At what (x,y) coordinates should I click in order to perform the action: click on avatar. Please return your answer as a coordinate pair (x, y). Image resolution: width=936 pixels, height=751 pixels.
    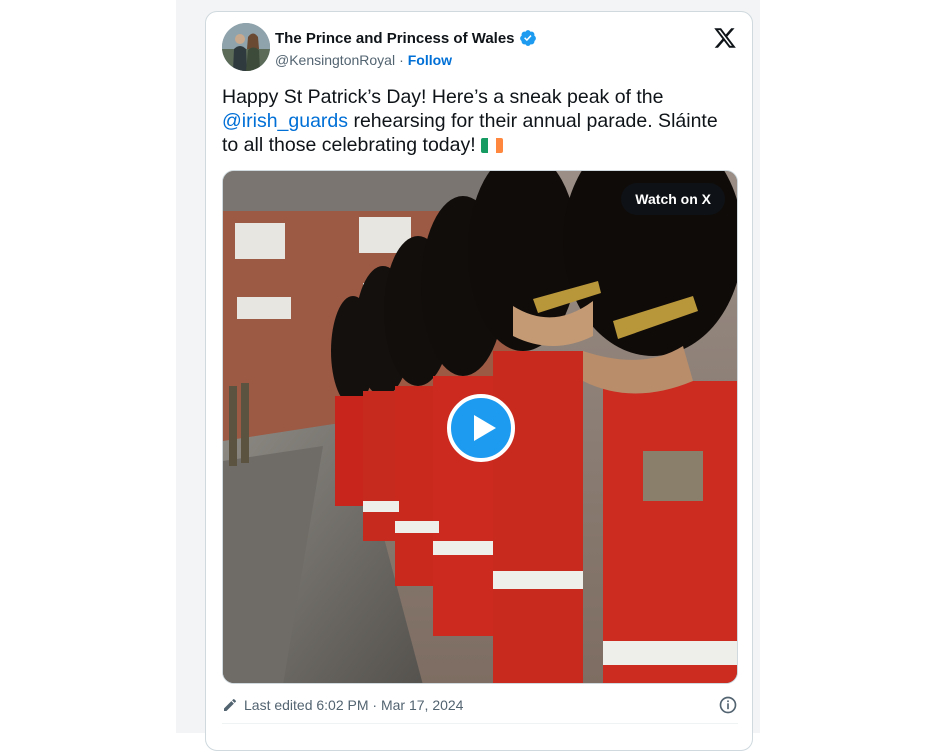
    Looking at the image, I should click on (246, 47).